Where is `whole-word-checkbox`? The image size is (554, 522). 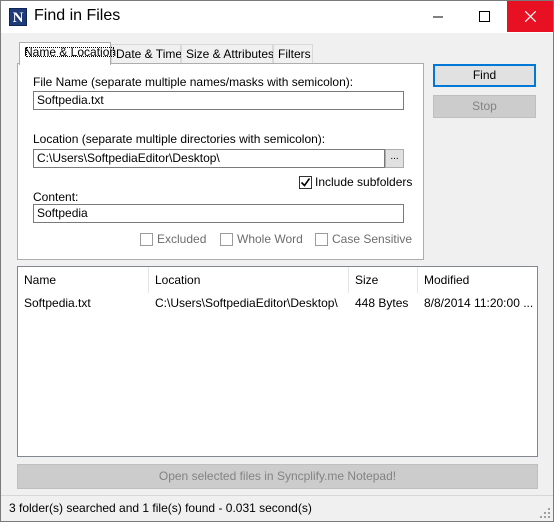 whole-word-checkbox is located at coordinates (226, 239).